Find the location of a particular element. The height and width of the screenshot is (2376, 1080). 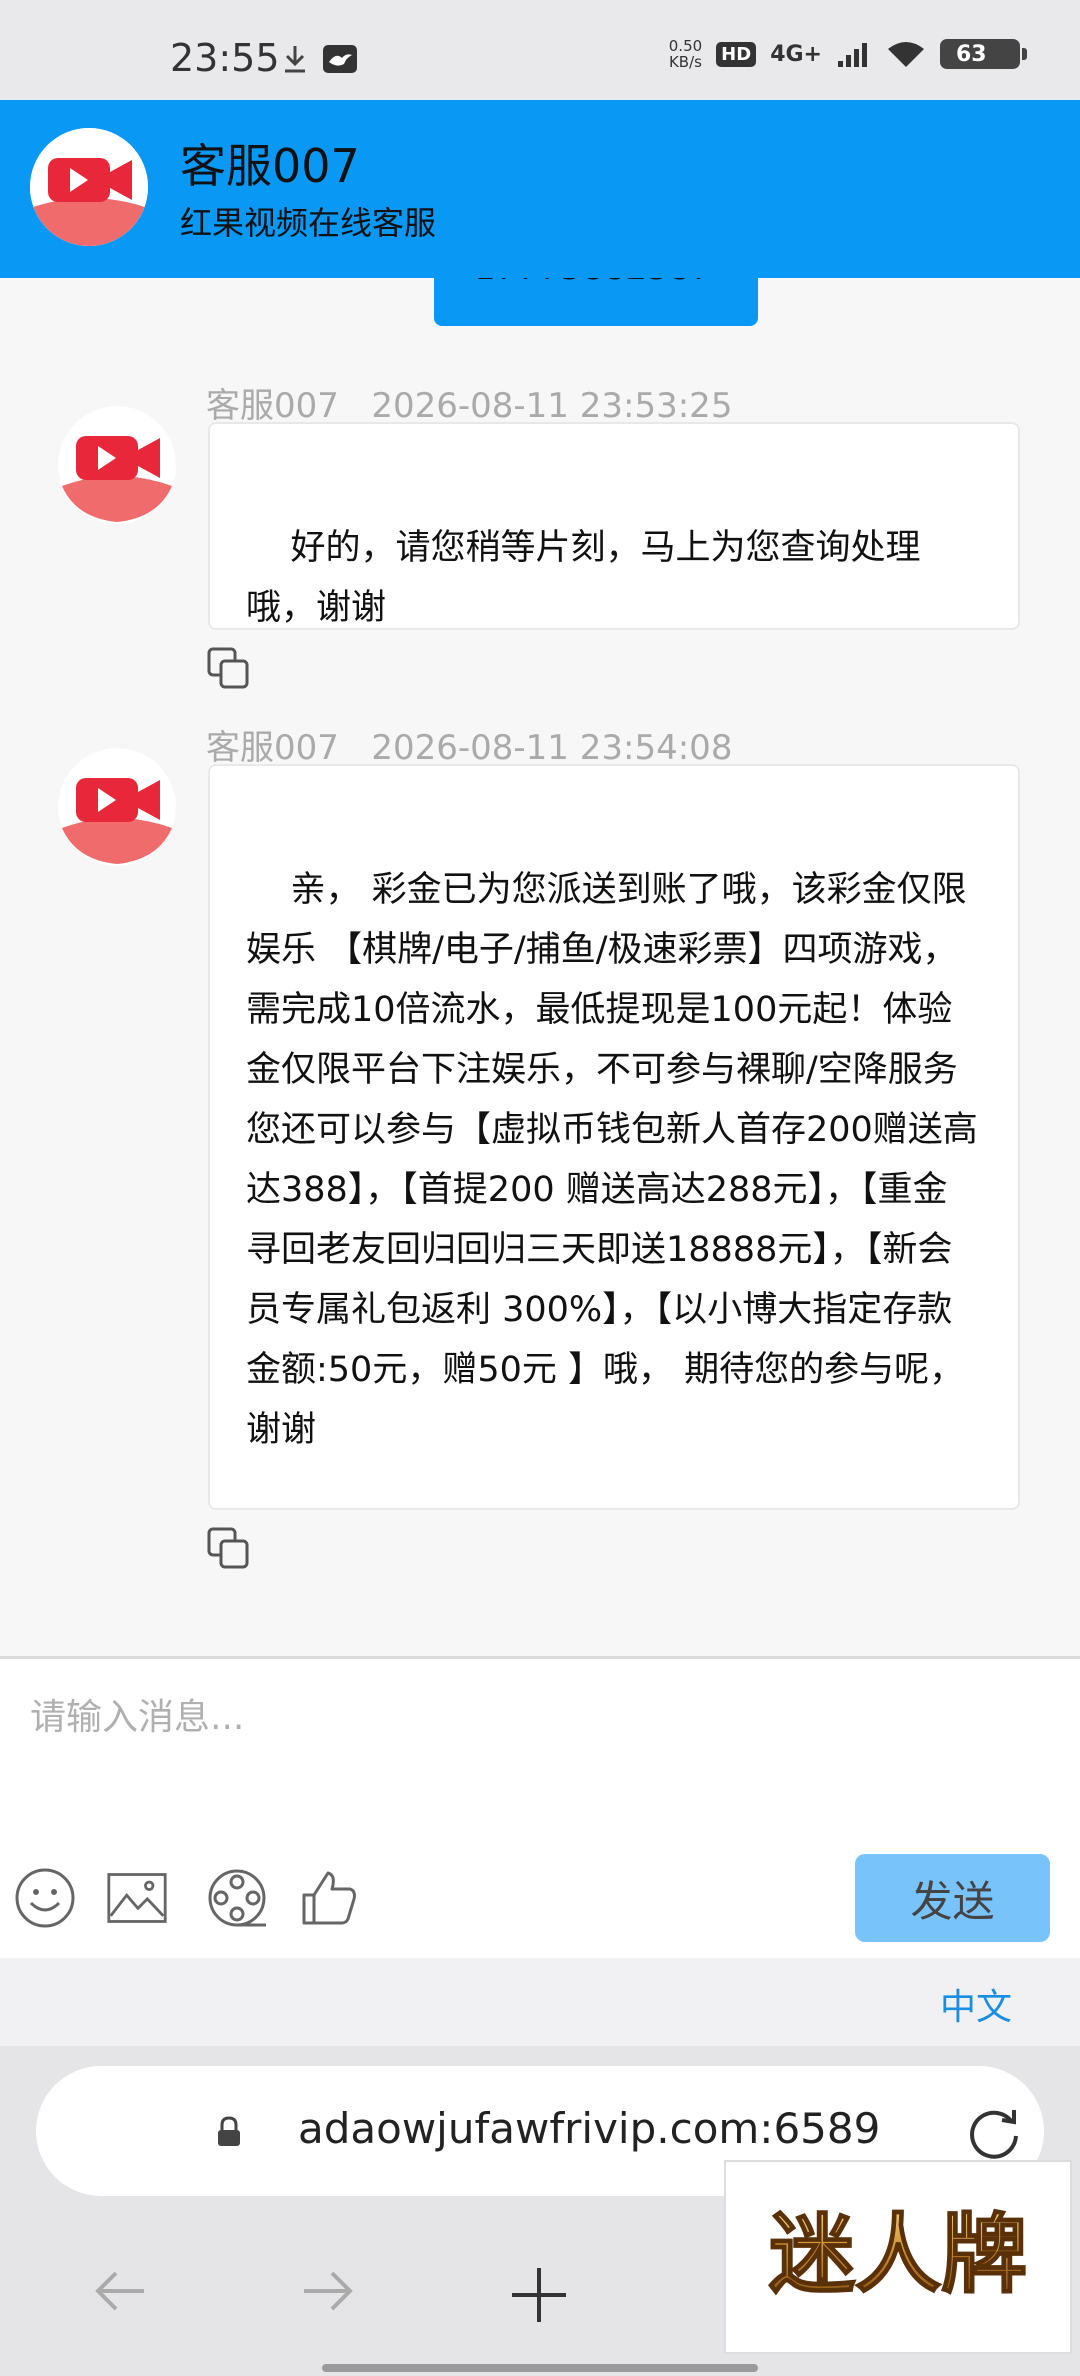

message-time: 2026-08-11 23:53:25 is located at coordinates (552, 406).